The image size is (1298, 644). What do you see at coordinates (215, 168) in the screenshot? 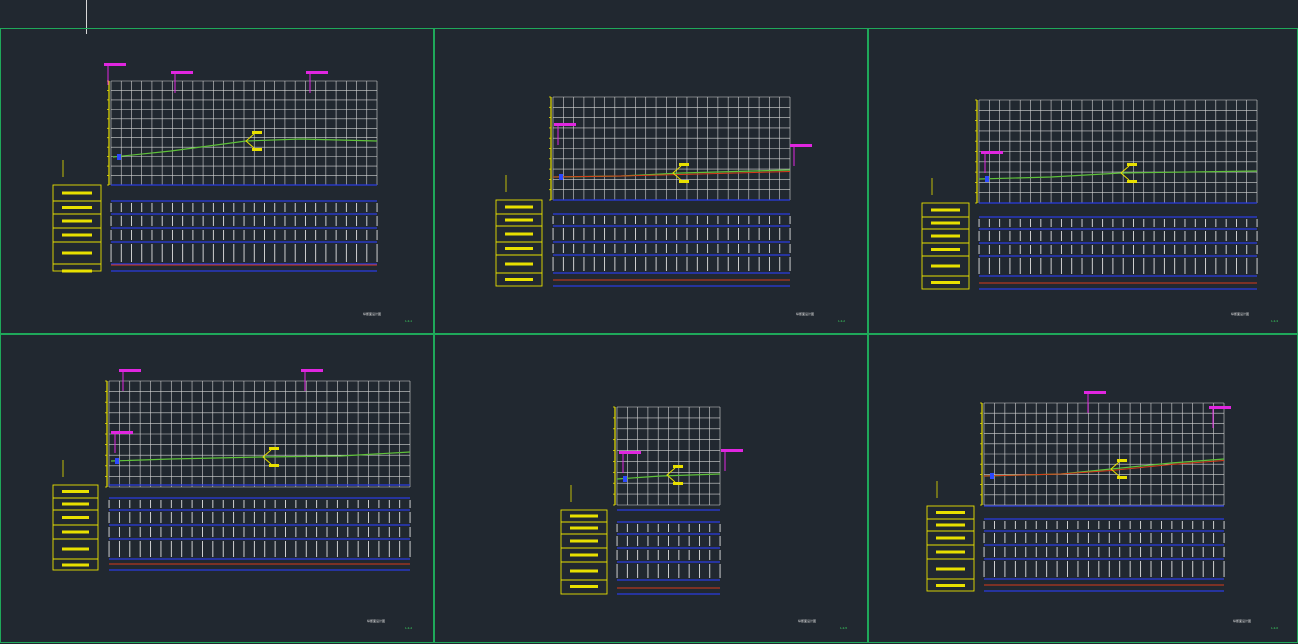
I see `profile-drawing` at bounding box center [215, 168].